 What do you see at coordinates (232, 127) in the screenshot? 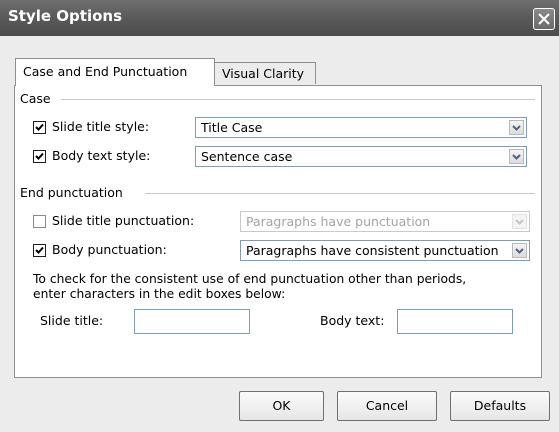
I see `select-value: Title Case` at bounding box center [232, 127].